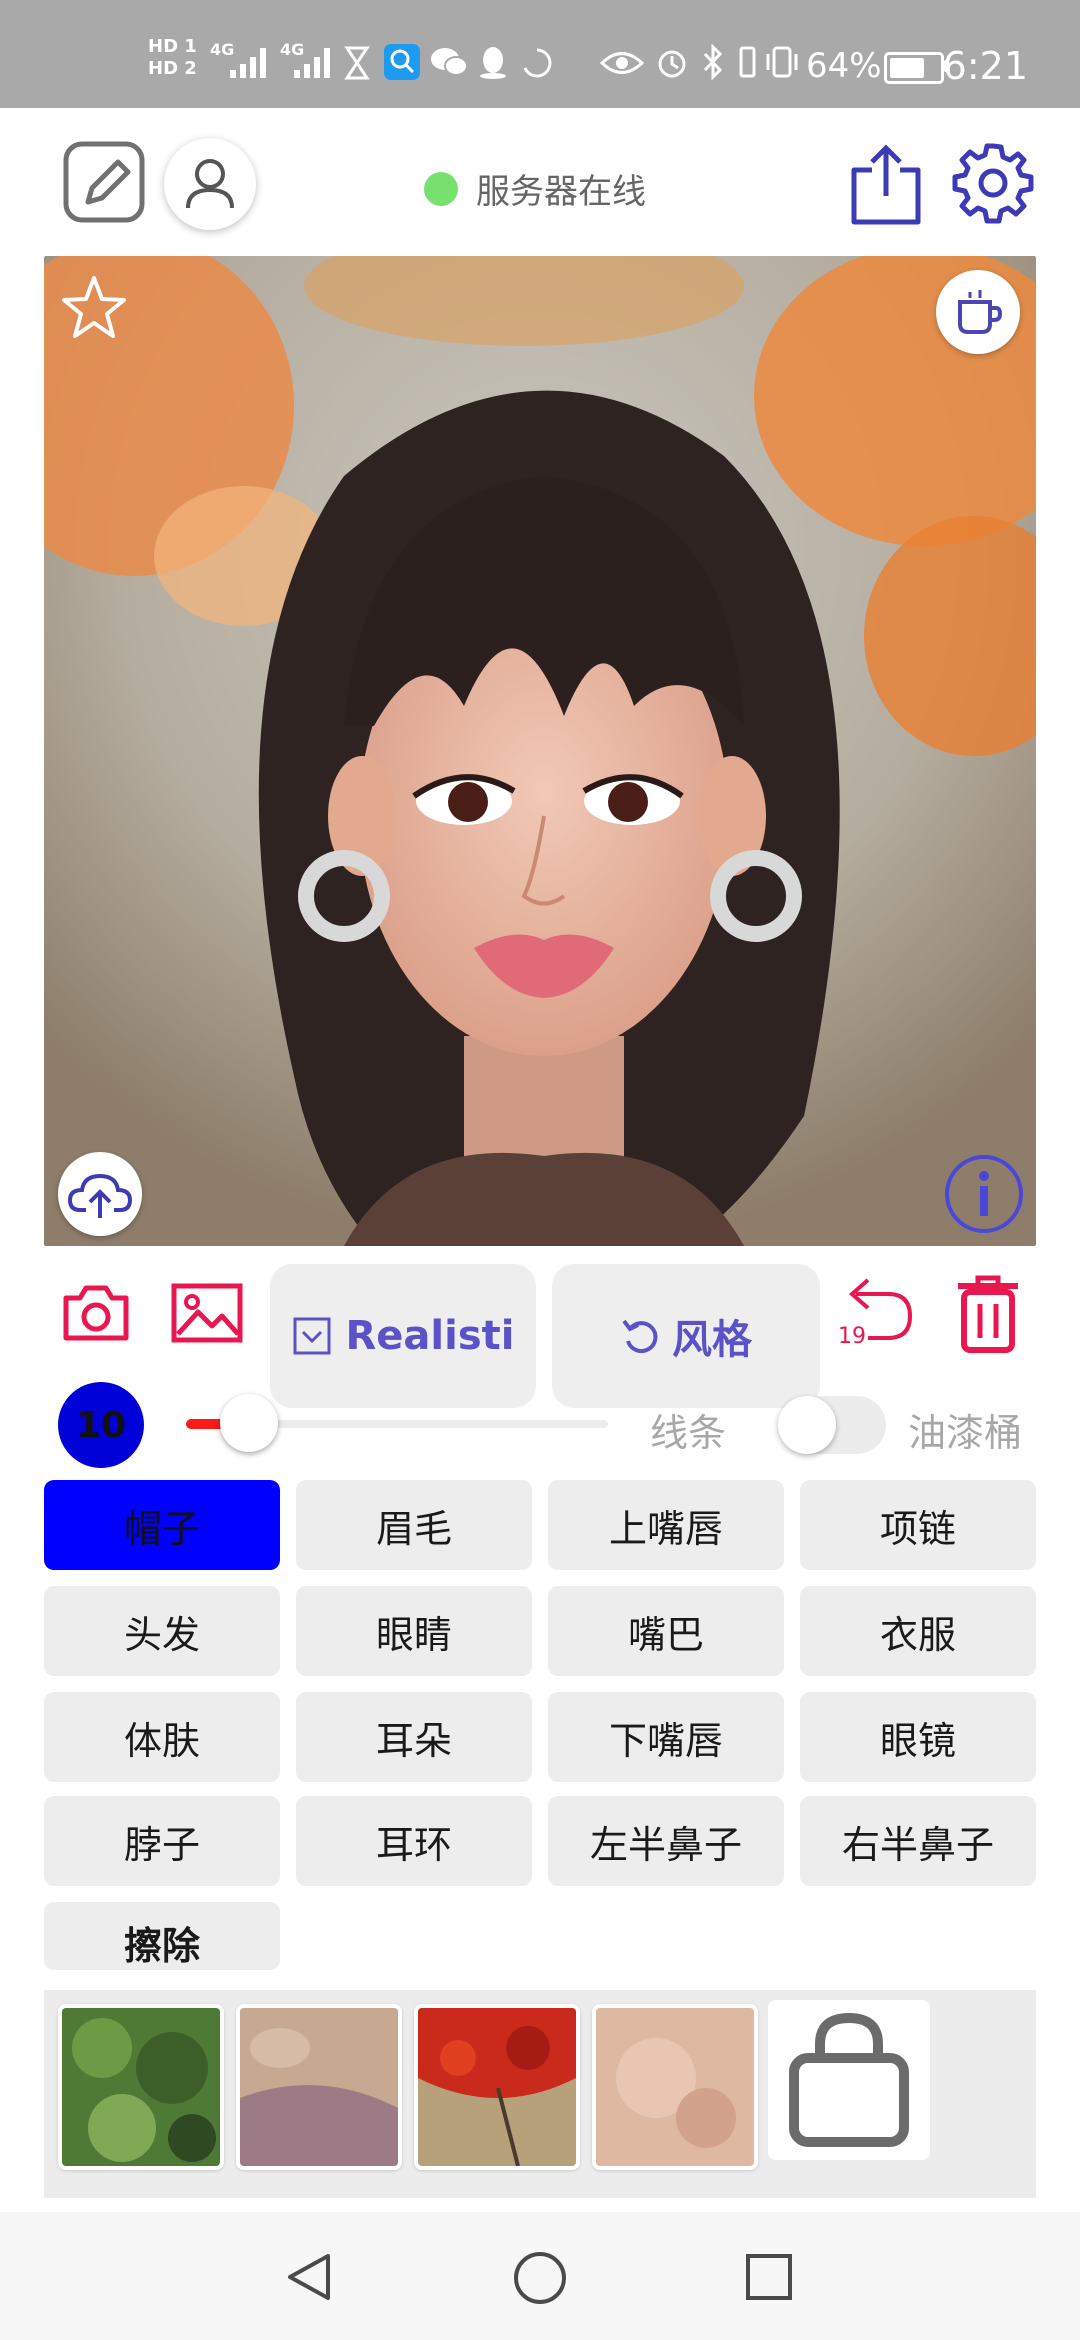  I want to click on part-button: 头发, so click(162, 1631).